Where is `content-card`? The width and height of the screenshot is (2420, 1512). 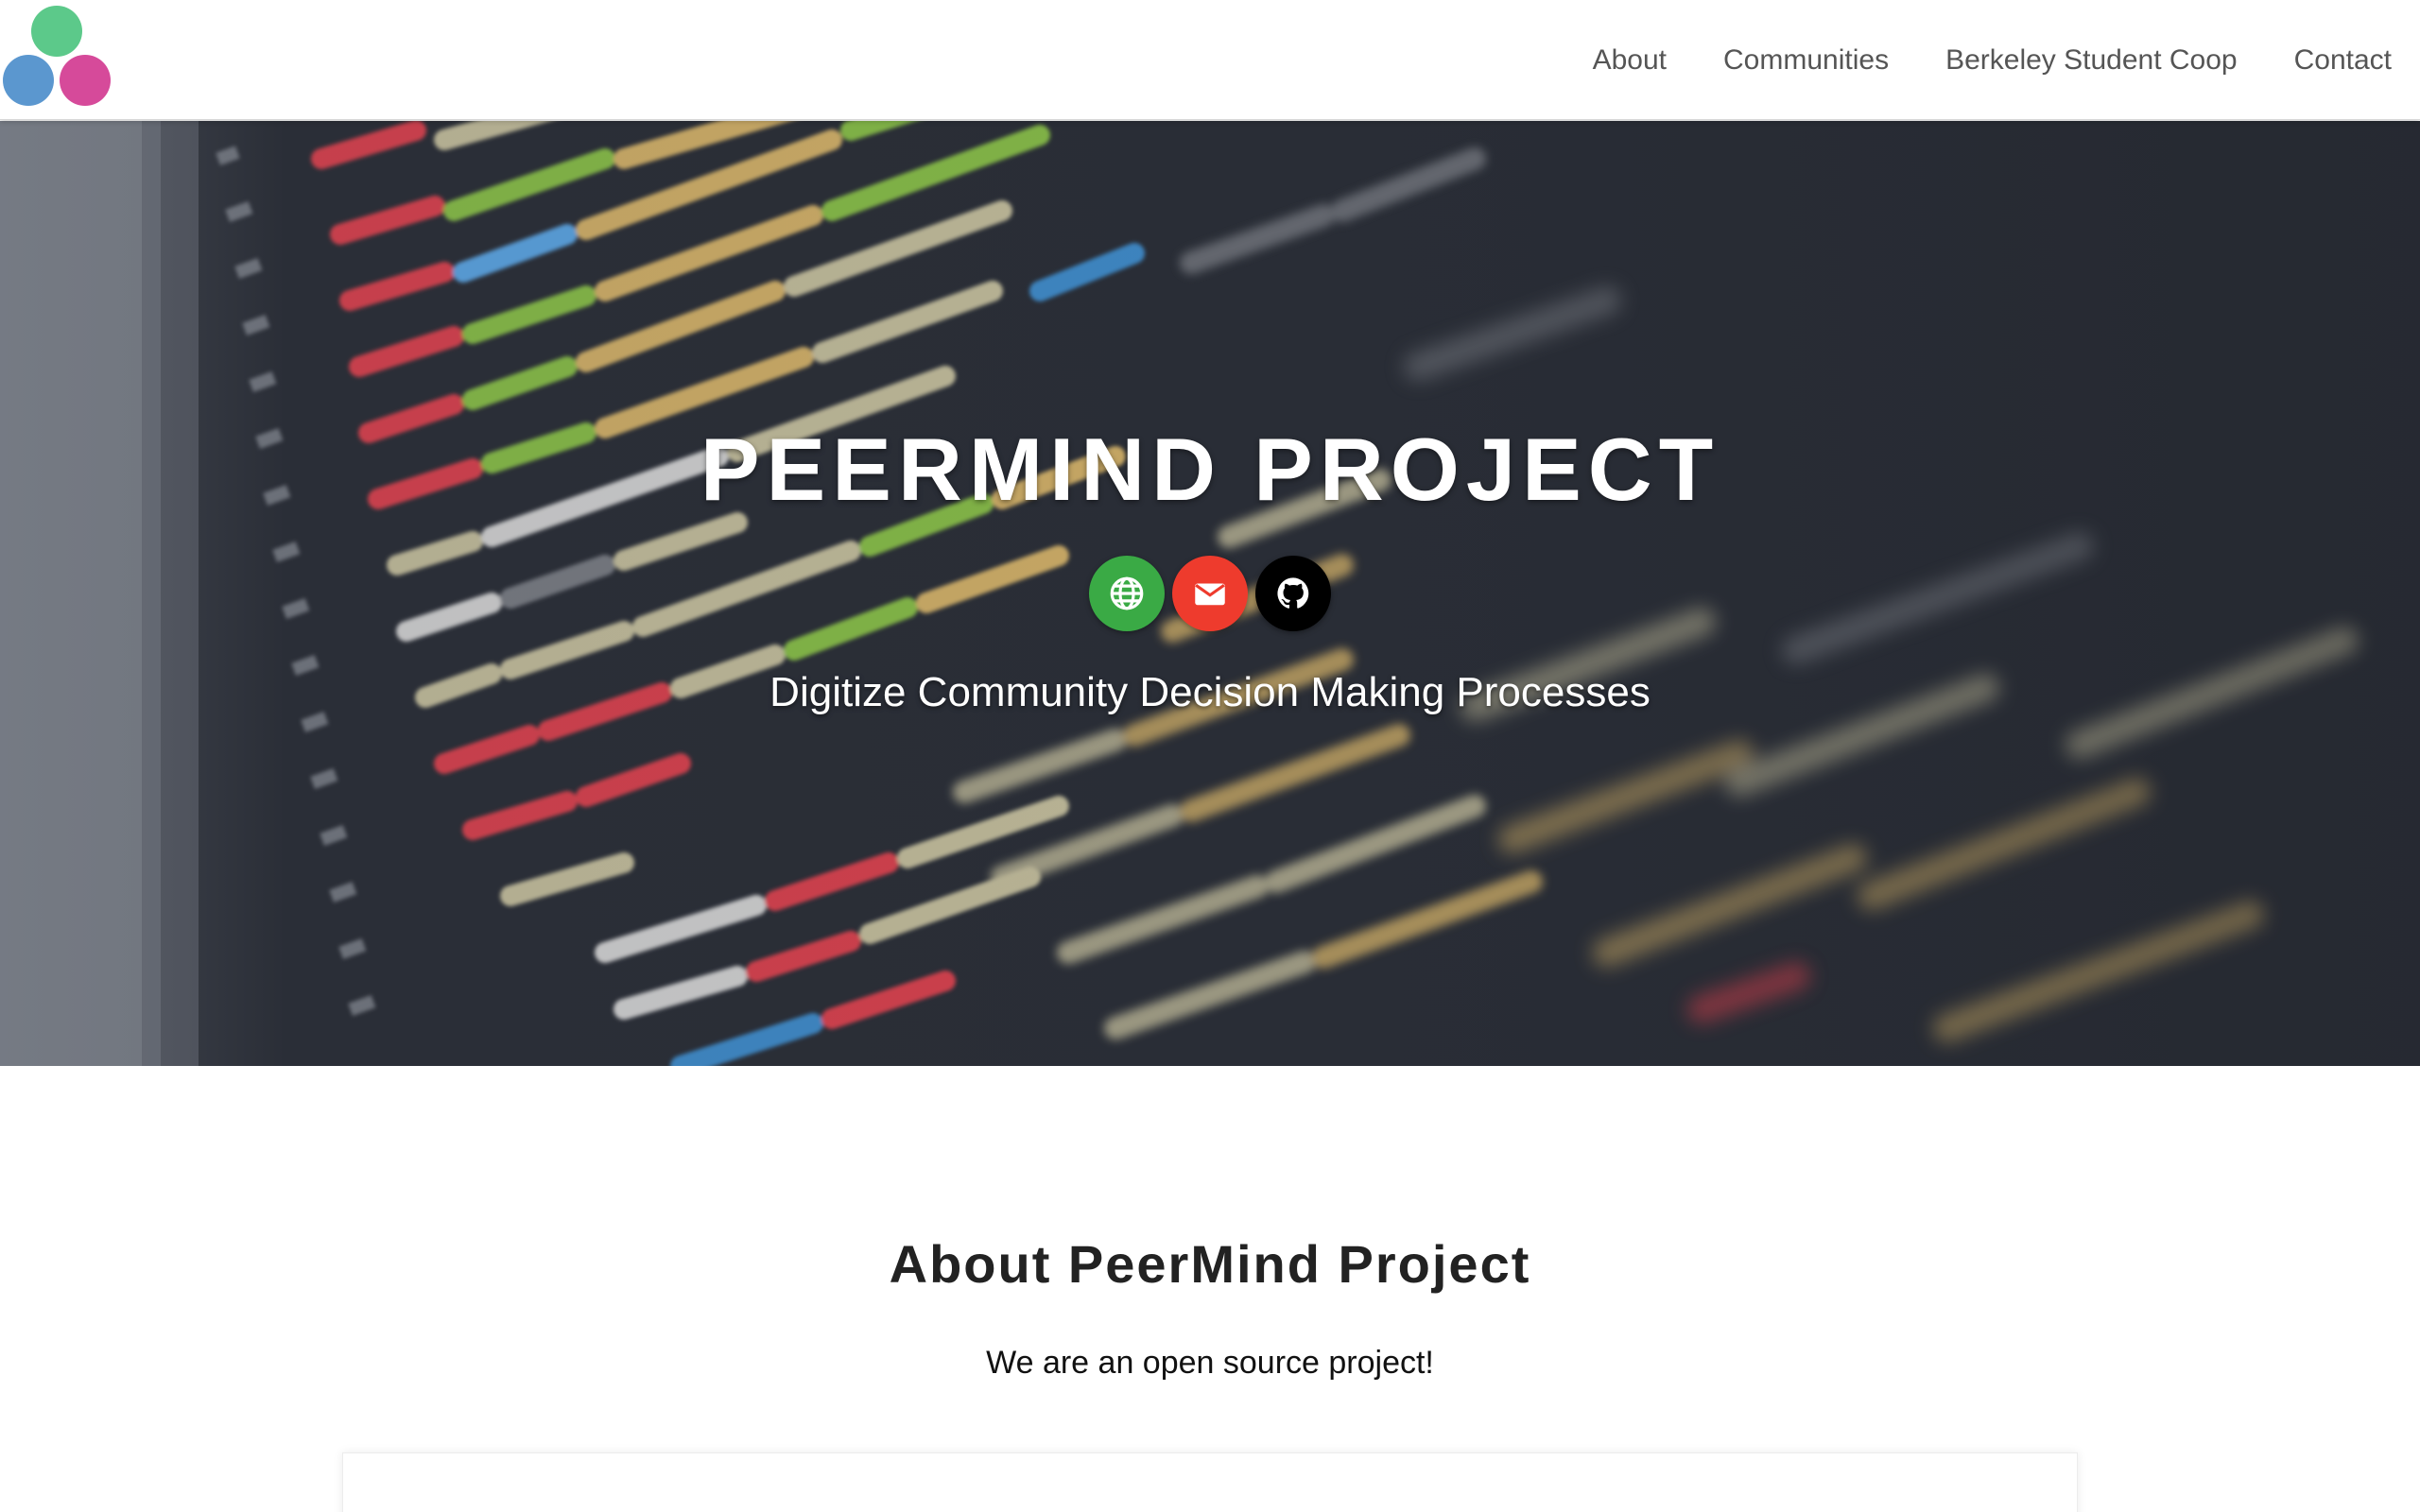 content-card is located at coordinates (1210, 1482).